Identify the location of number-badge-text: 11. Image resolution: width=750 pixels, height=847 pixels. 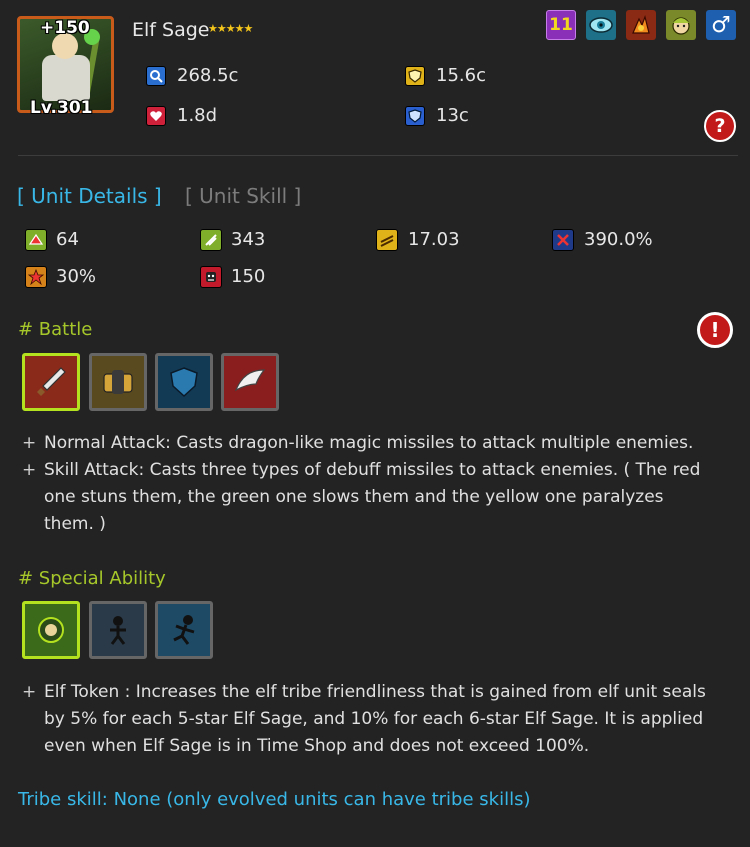
(561, 25).